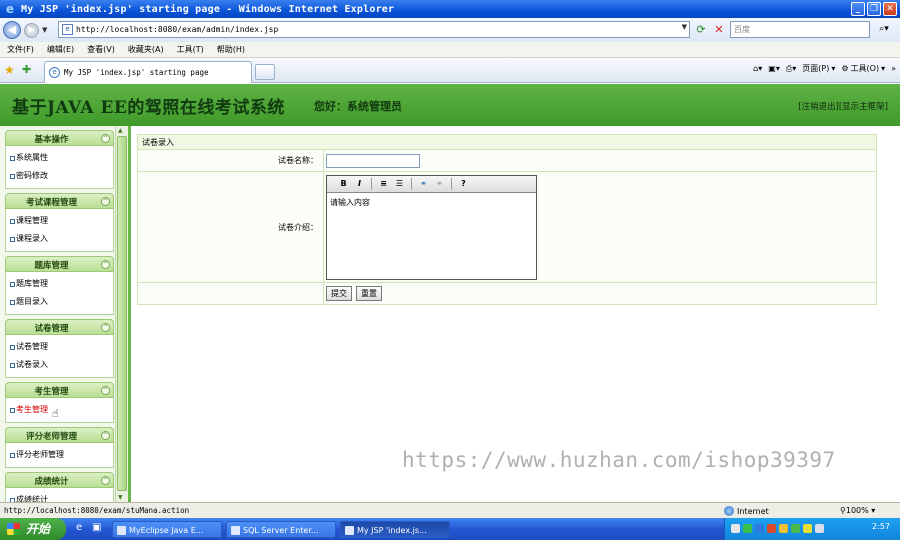 This screenshot has width=900, height=540. Describe the element at coordinates (463, 184) in the screenshot. I see `help-icon: ?` at that location.